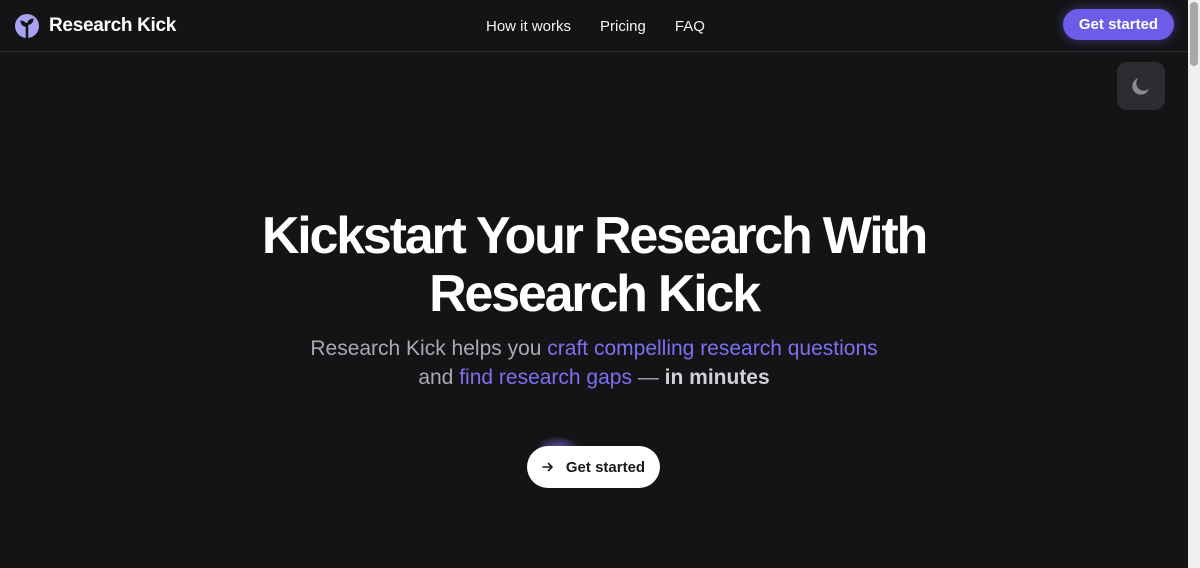 The height and width of the screenshot is (568, 1200). I want to click on hero-get-started-label: Get started, so click(605, 467).